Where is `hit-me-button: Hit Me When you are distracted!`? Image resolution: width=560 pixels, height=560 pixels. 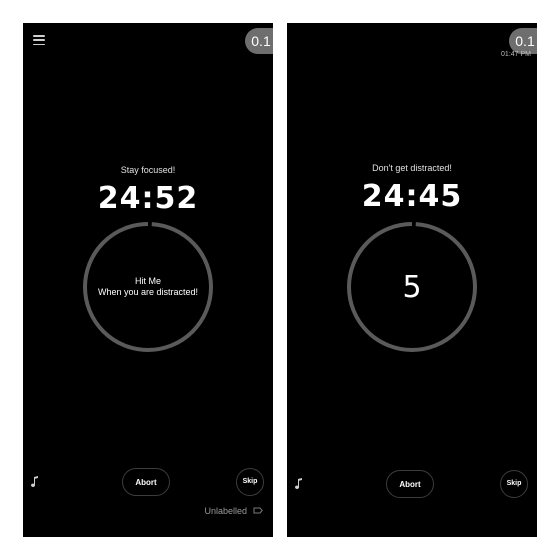 hit-me-button: Hit Me When you are distracted! is located at coordinates (148, 287).